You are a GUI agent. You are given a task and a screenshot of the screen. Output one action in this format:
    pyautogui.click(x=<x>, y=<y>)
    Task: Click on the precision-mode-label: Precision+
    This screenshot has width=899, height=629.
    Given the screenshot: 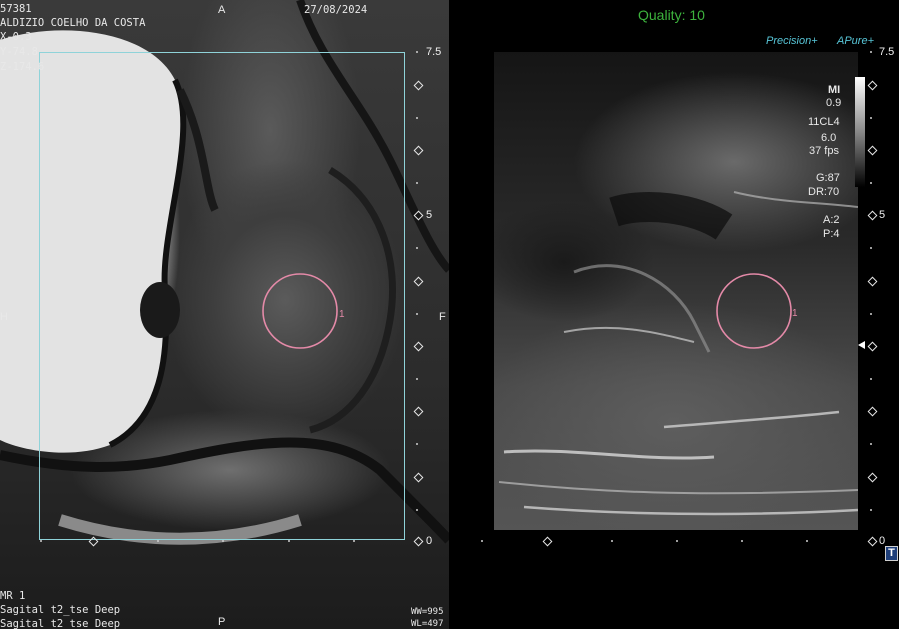 What is the action you would take?
    pyautogui.click(x=792, y=41)
    